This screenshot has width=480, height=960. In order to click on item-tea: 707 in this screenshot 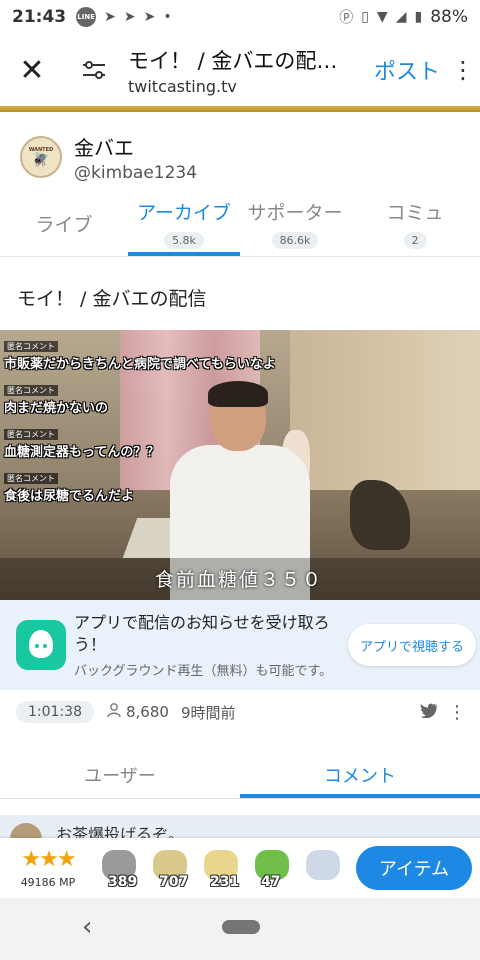, I will do `click(172, 868)`.